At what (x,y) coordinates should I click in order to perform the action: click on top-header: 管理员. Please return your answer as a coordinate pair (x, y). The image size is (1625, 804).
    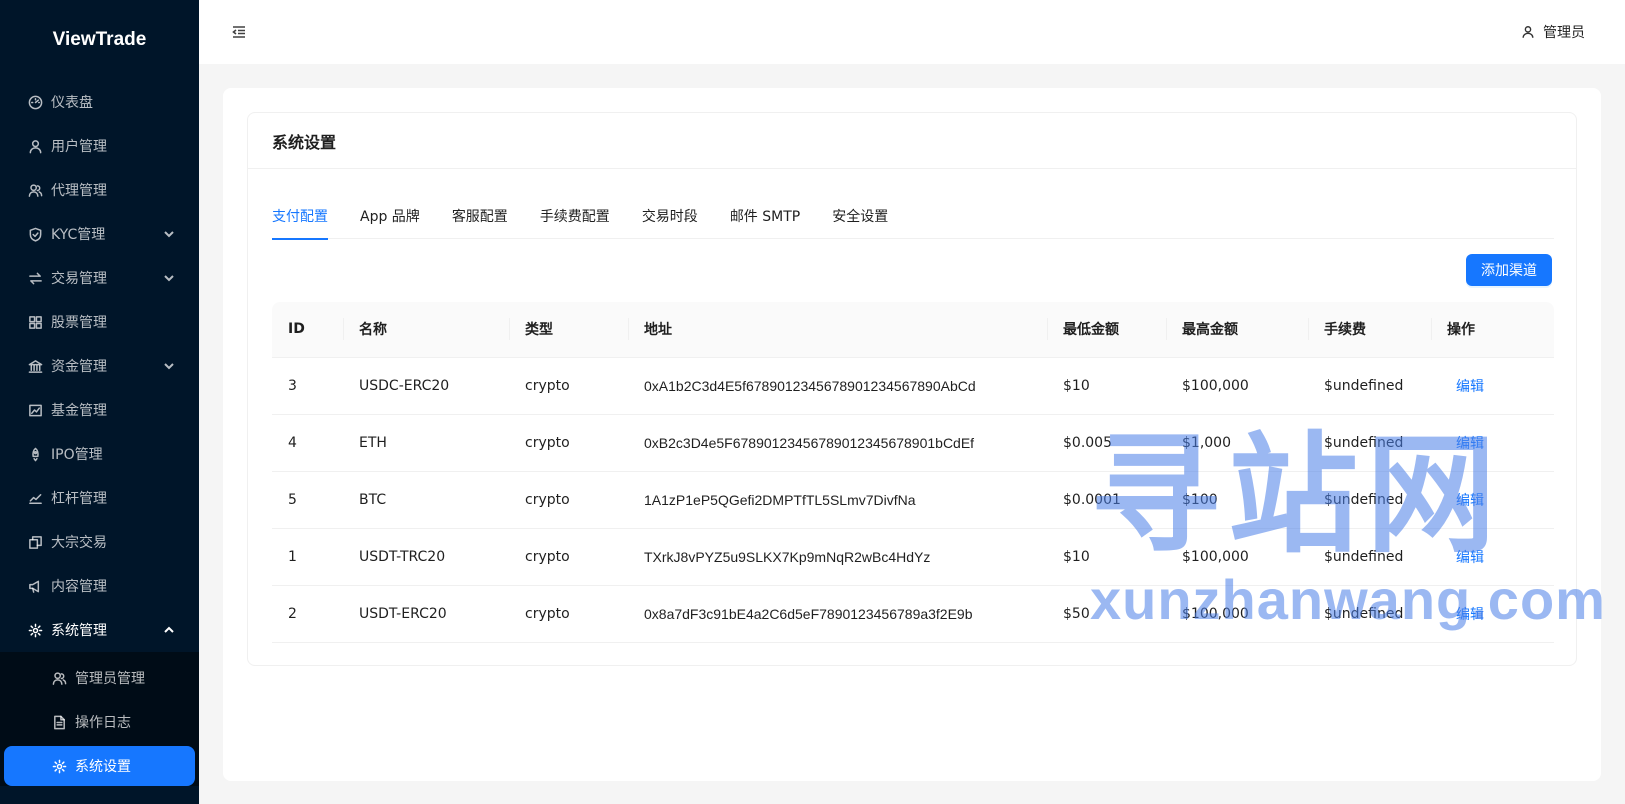
    Looking at the image, I should click on (912, 32).